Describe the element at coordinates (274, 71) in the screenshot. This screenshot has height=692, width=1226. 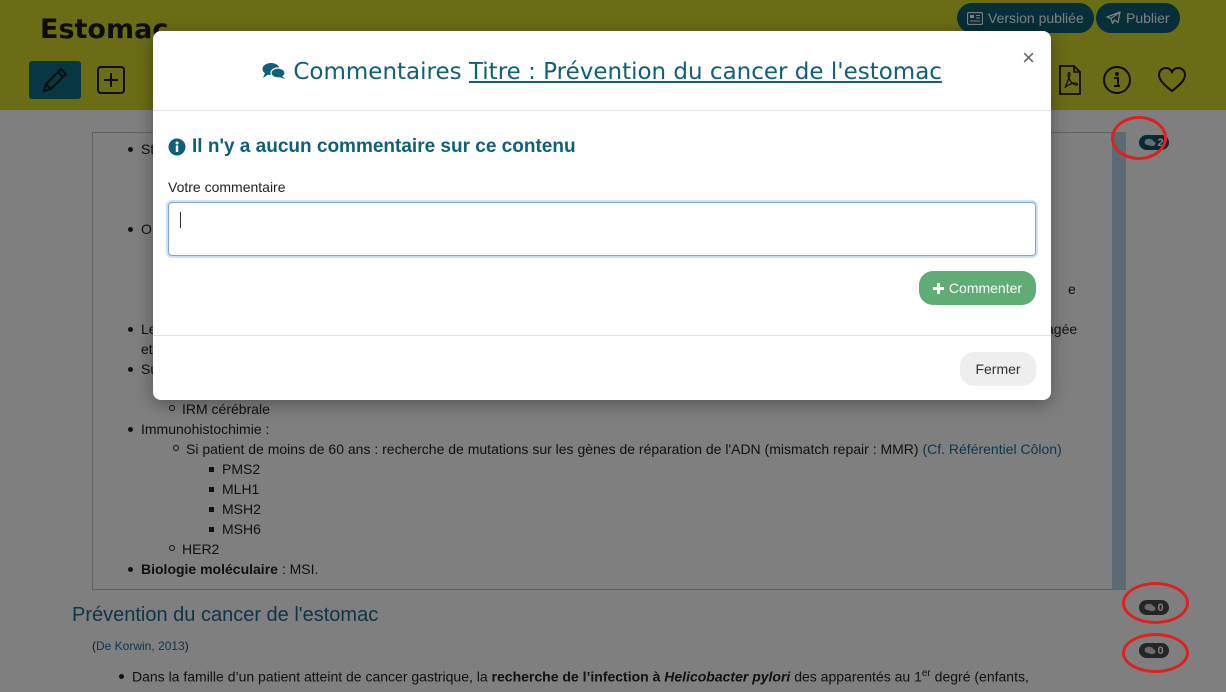
I see `comments-icon` at that location.